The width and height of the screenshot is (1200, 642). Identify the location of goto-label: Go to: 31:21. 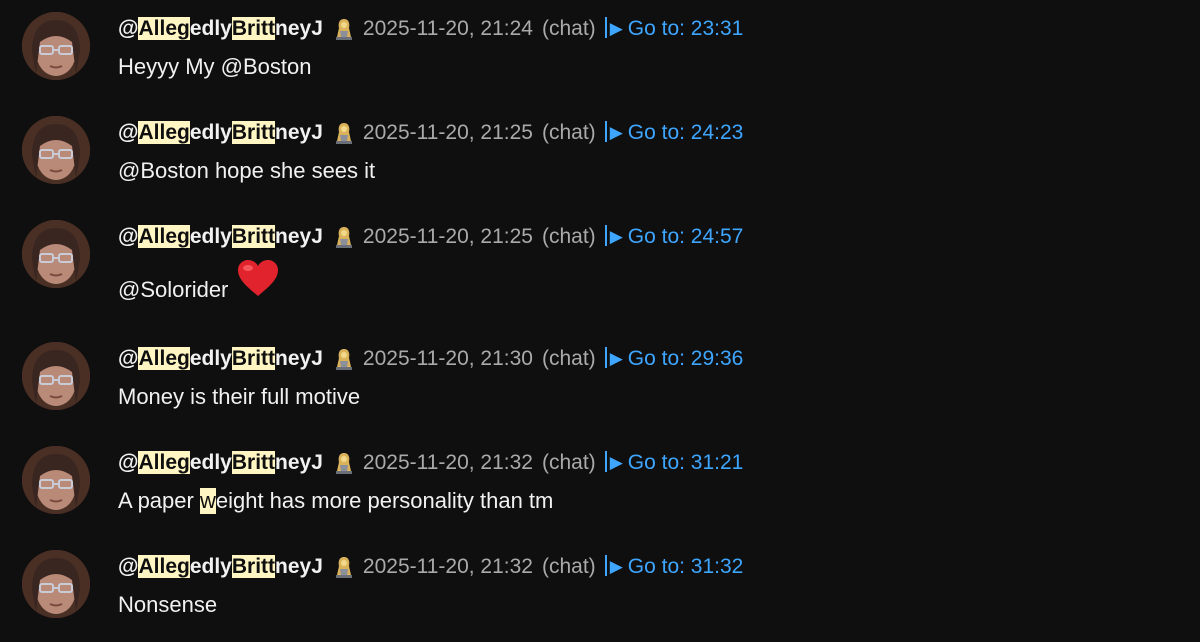
(685, 462).